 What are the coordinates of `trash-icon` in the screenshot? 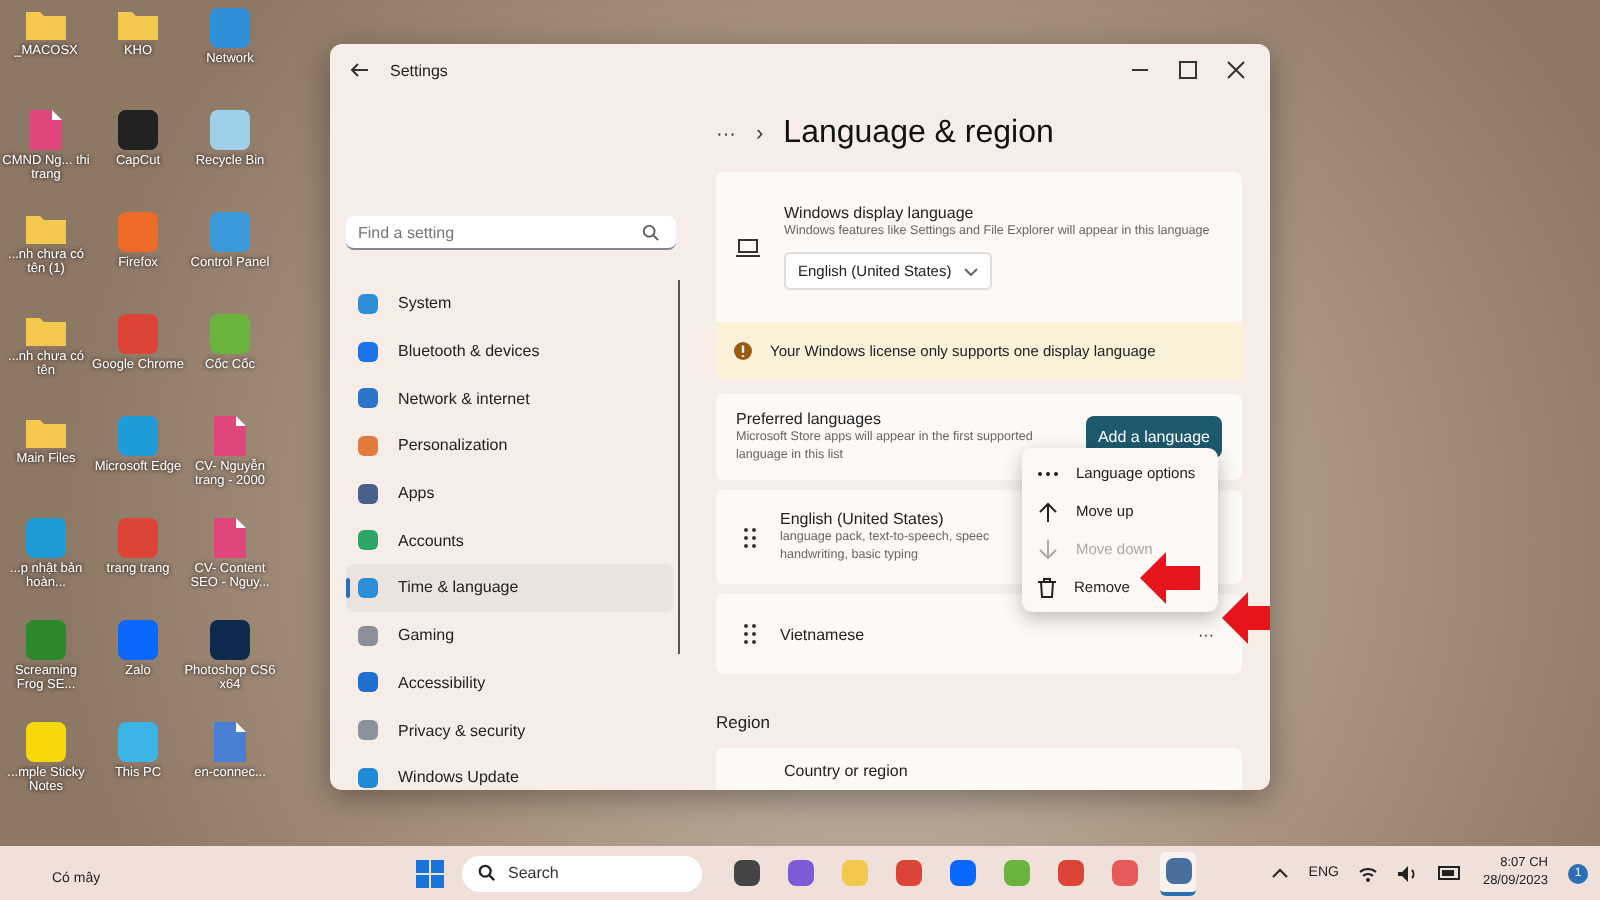 It's located at (1047, 587).